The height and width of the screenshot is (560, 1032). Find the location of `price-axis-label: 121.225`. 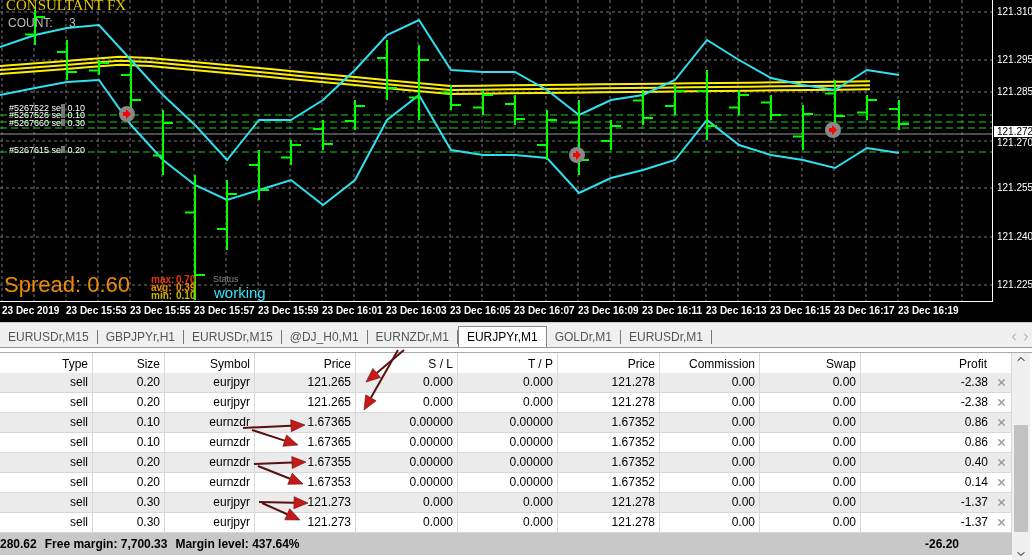

price-axis-label: 121.225 is located at coordinates (1014, 284).